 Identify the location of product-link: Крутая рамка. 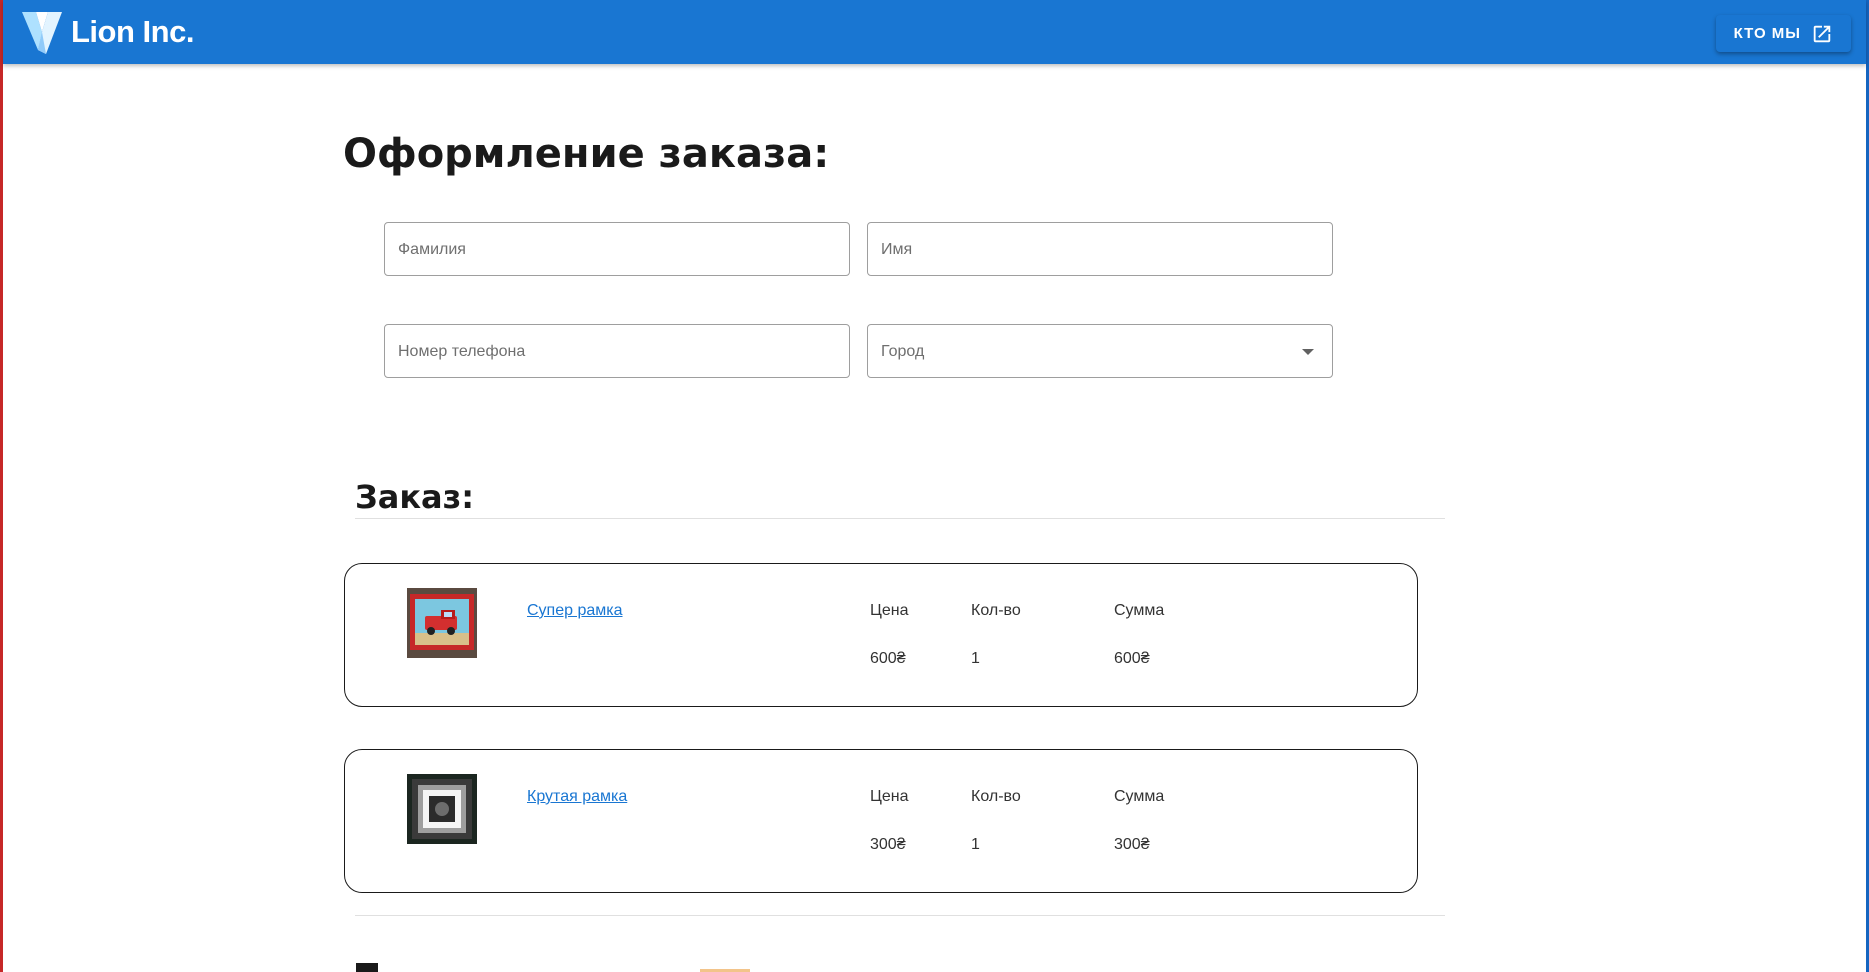
(577, 797).